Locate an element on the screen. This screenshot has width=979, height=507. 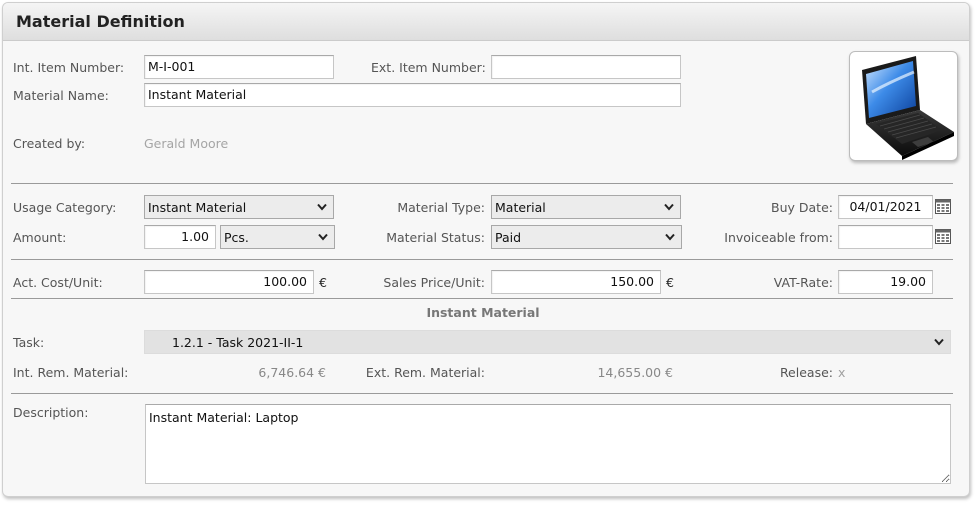
int-rem-material-value: 6,746.64 € is located at coordinates (292, 372).